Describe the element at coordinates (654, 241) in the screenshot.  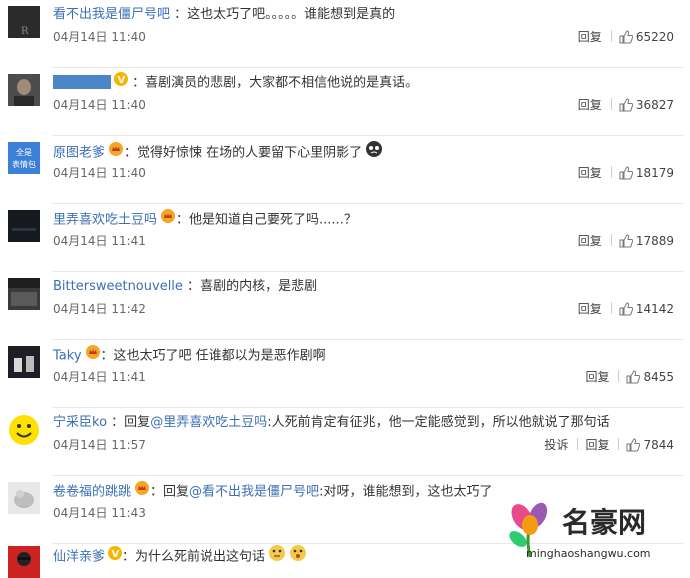
I see `like-count: 17889` at that location.